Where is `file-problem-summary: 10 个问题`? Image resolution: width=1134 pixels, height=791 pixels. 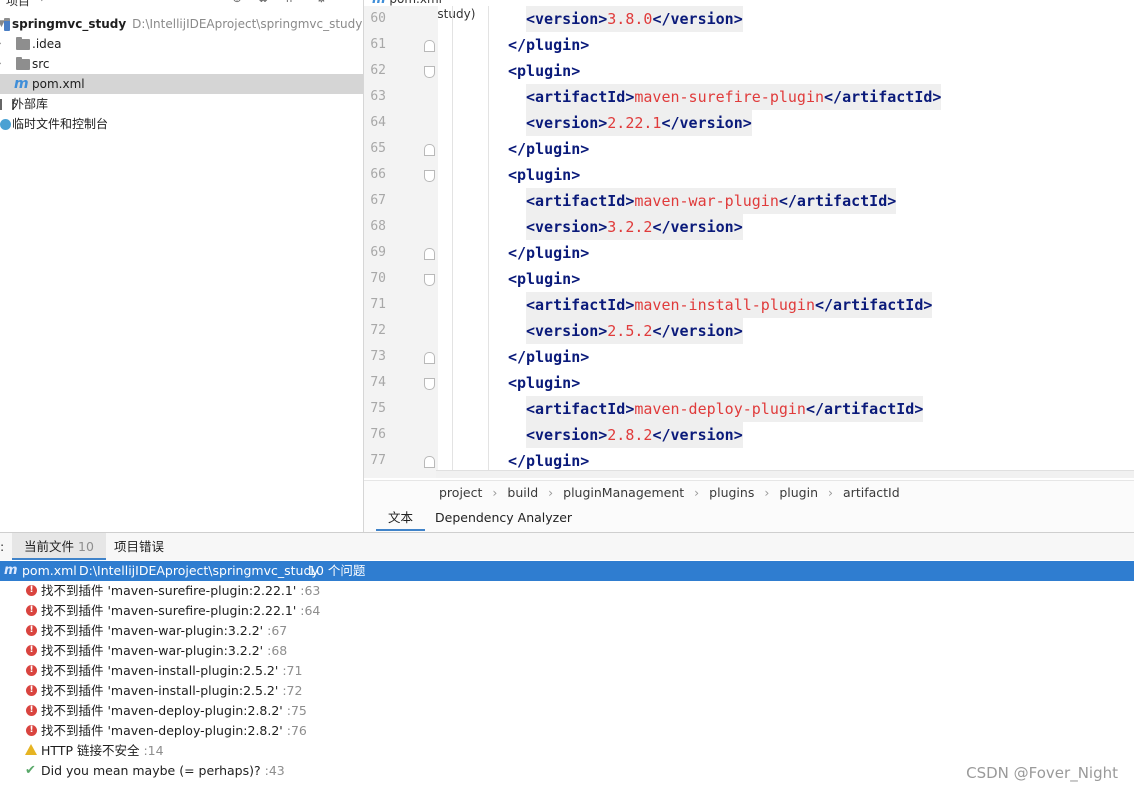 file-problem-summary: 10 个问题 is located at coordinates (337, 570).